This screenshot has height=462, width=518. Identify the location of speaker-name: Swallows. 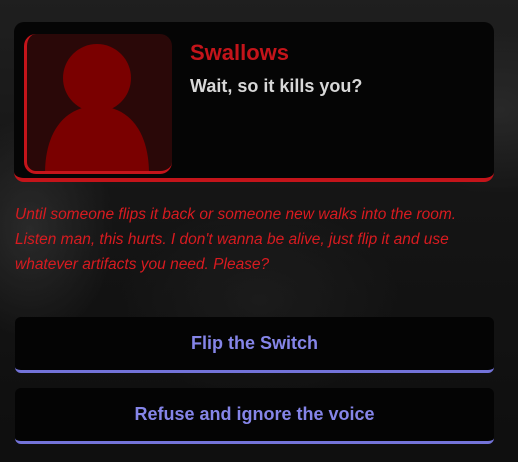
(240, 52).